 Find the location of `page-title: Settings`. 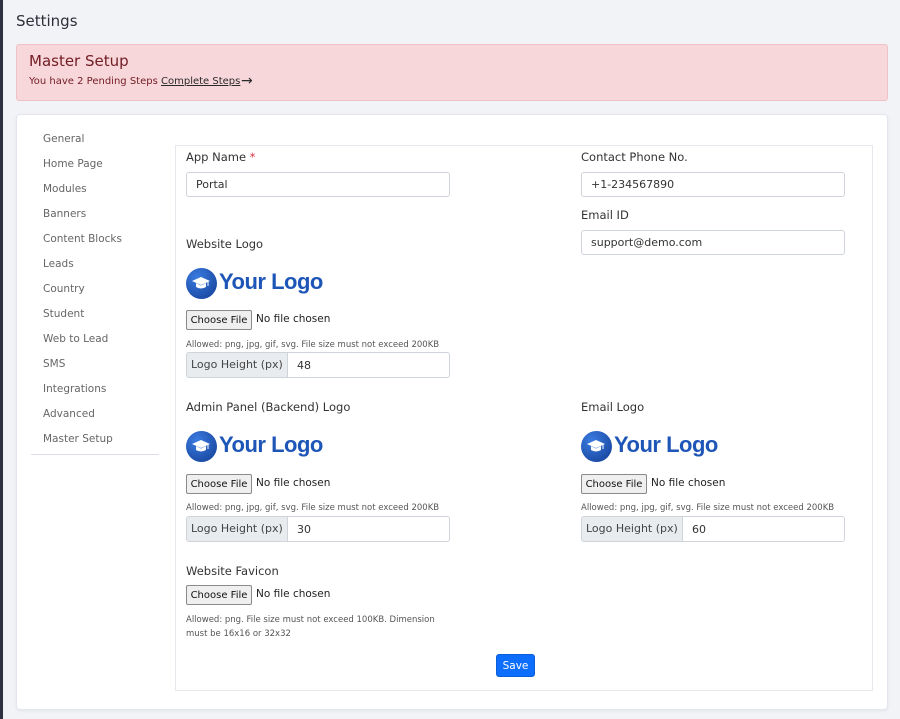

page-title: Settings is located at coordinates (47, 21).